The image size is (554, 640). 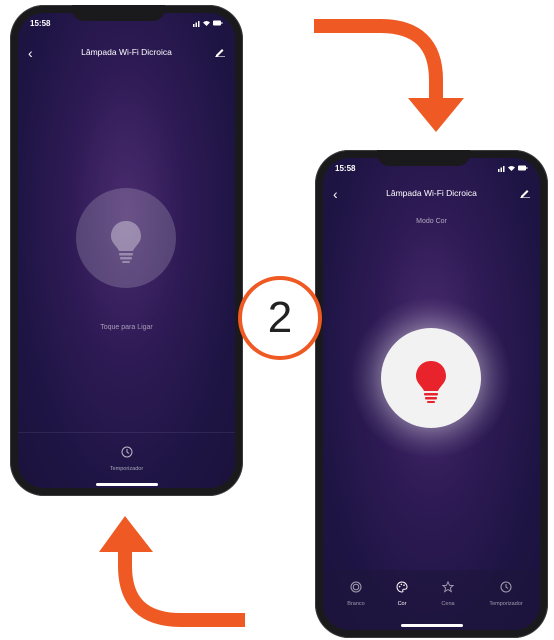 I want to click on bulb-on-icon, so click(x=431, y=382).